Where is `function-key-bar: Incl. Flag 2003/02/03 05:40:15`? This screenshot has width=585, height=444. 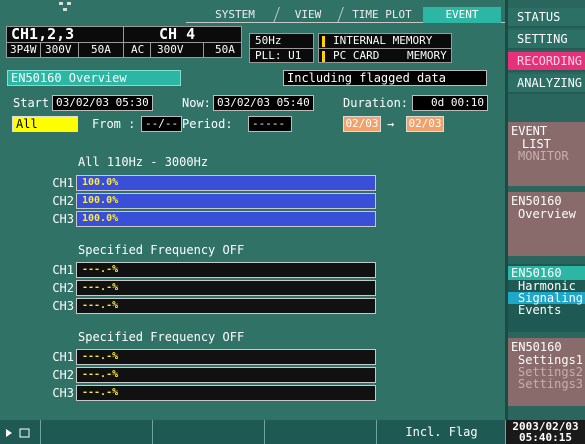 function-key-bar: Incl. Flag 2003/02/03 05:40:15 is located at coordinates (292, 432).